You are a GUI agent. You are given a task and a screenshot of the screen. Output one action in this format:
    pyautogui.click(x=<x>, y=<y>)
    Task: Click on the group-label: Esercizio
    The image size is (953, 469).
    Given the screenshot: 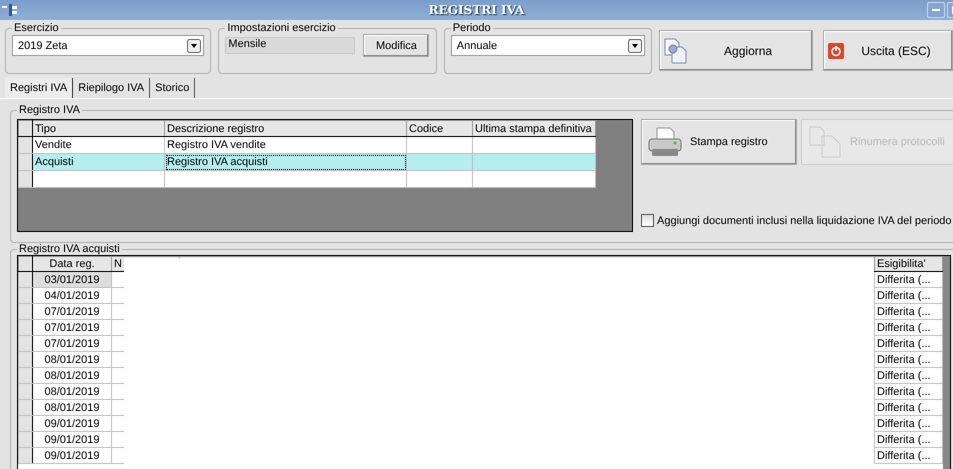 What is the action you would take?
    pyautogui.click(x=36, y=28)
    